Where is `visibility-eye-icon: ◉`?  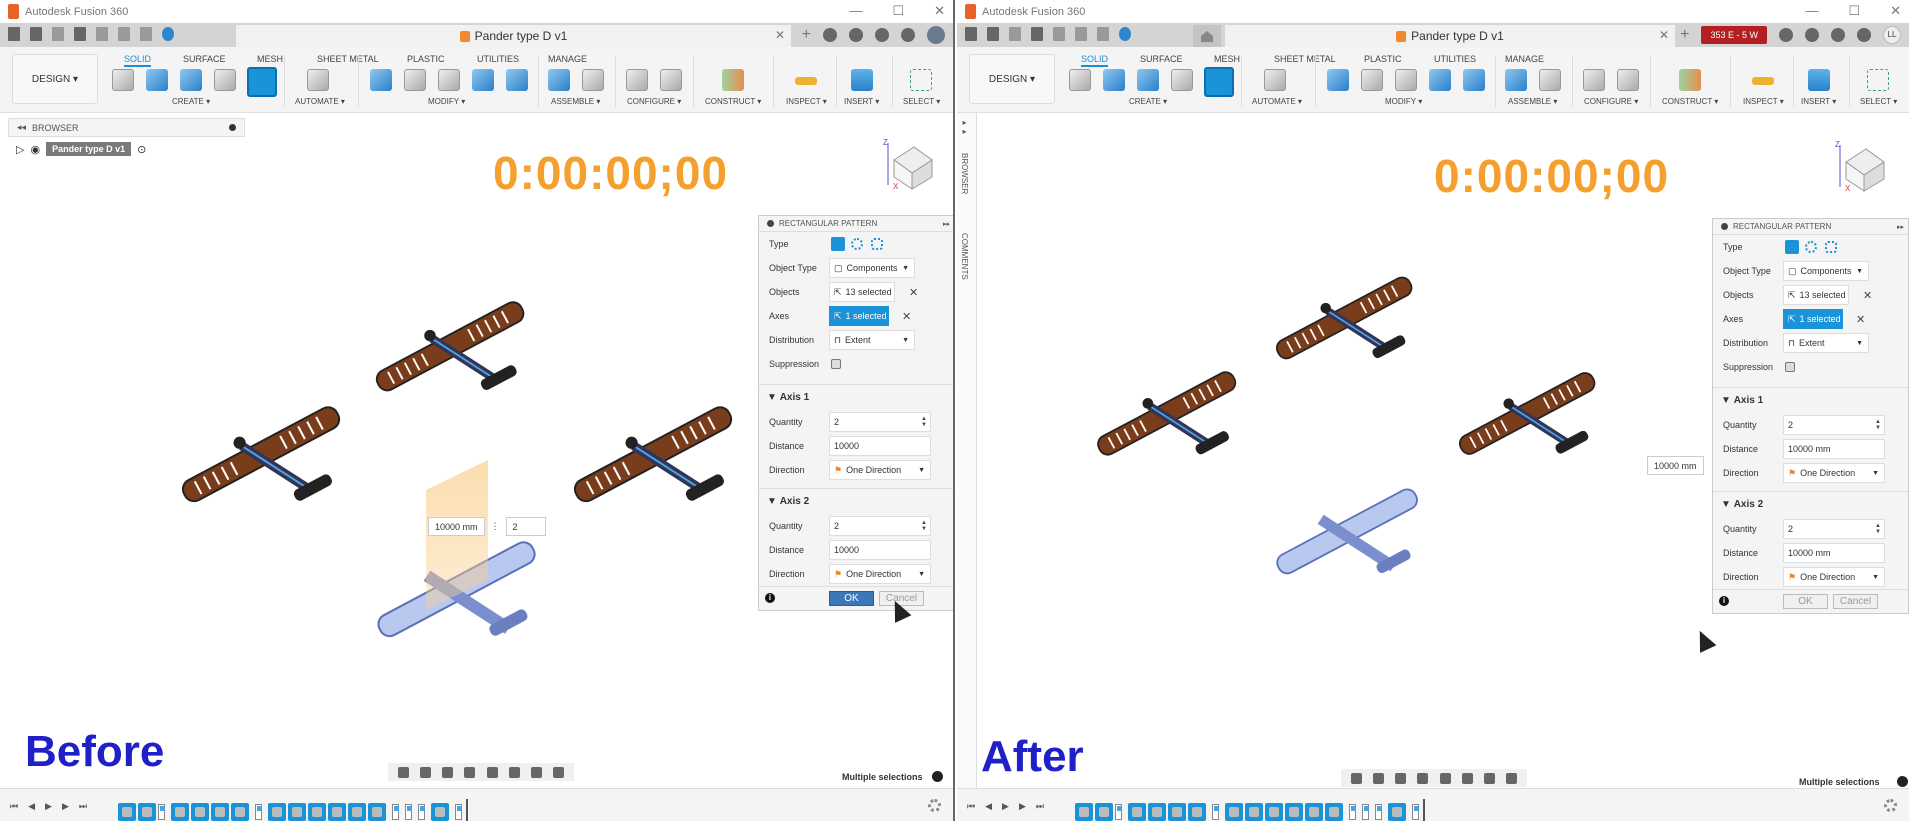 visibility-eye-icon: ◉ is located at coordinates (35, 149).